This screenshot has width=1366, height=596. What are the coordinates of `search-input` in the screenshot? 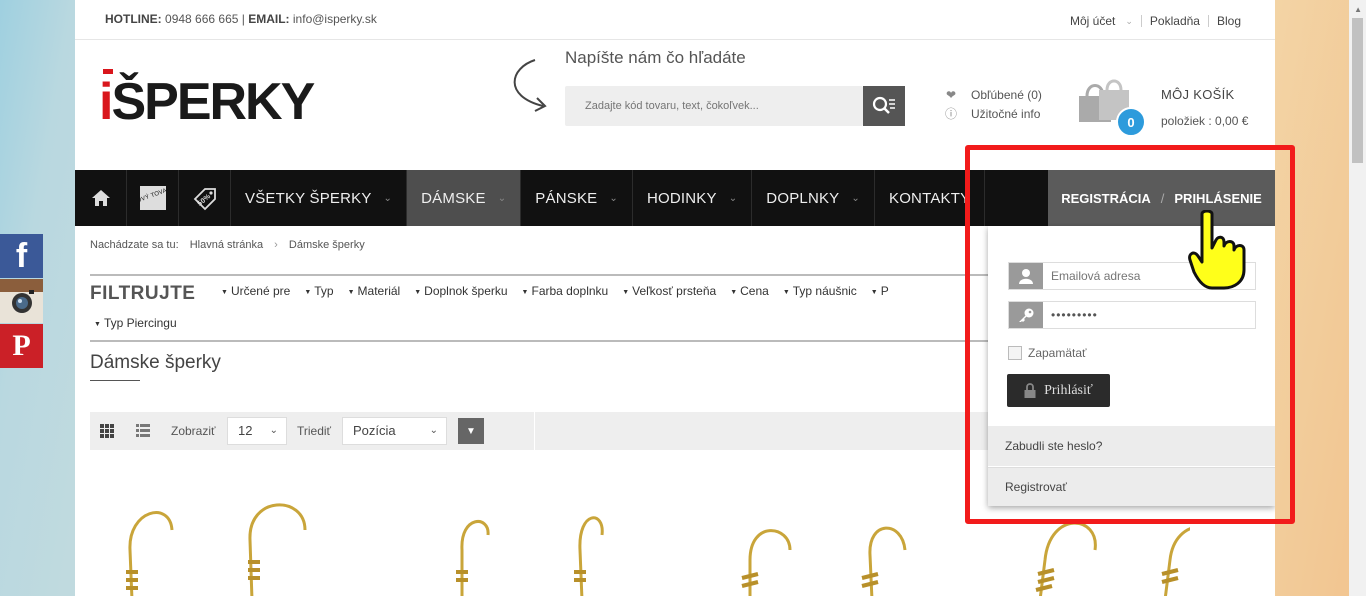 It's located at (714, 106).